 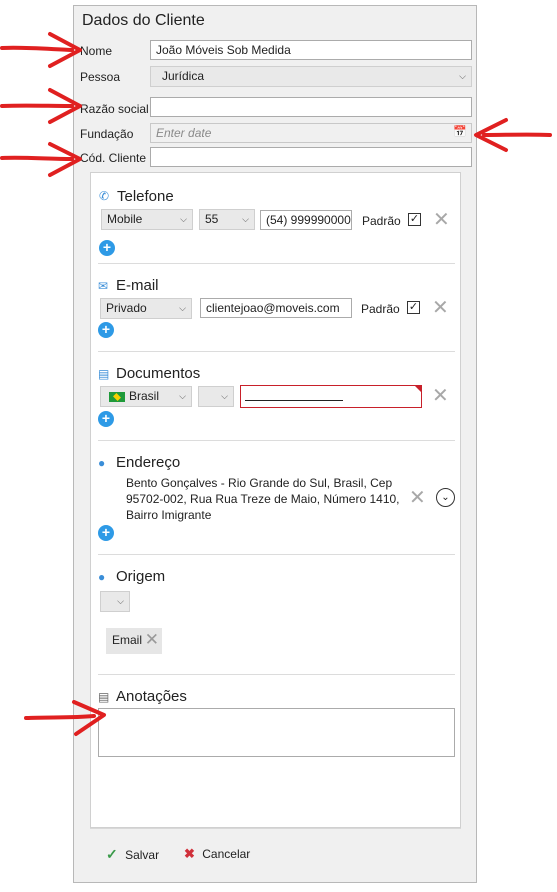 I want to click on brazil-flag-icon, so click(x=117, y=396).